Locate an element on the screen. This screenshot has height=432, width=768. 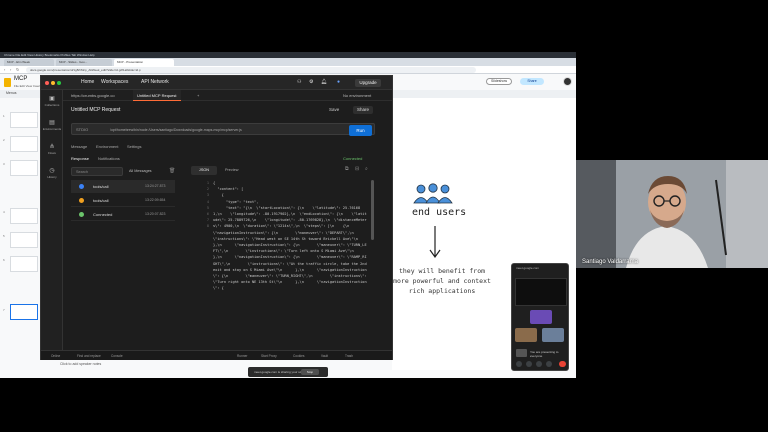
screen-share-text: meet.google.com is sharing your screen is located at coordinates (281, 372).